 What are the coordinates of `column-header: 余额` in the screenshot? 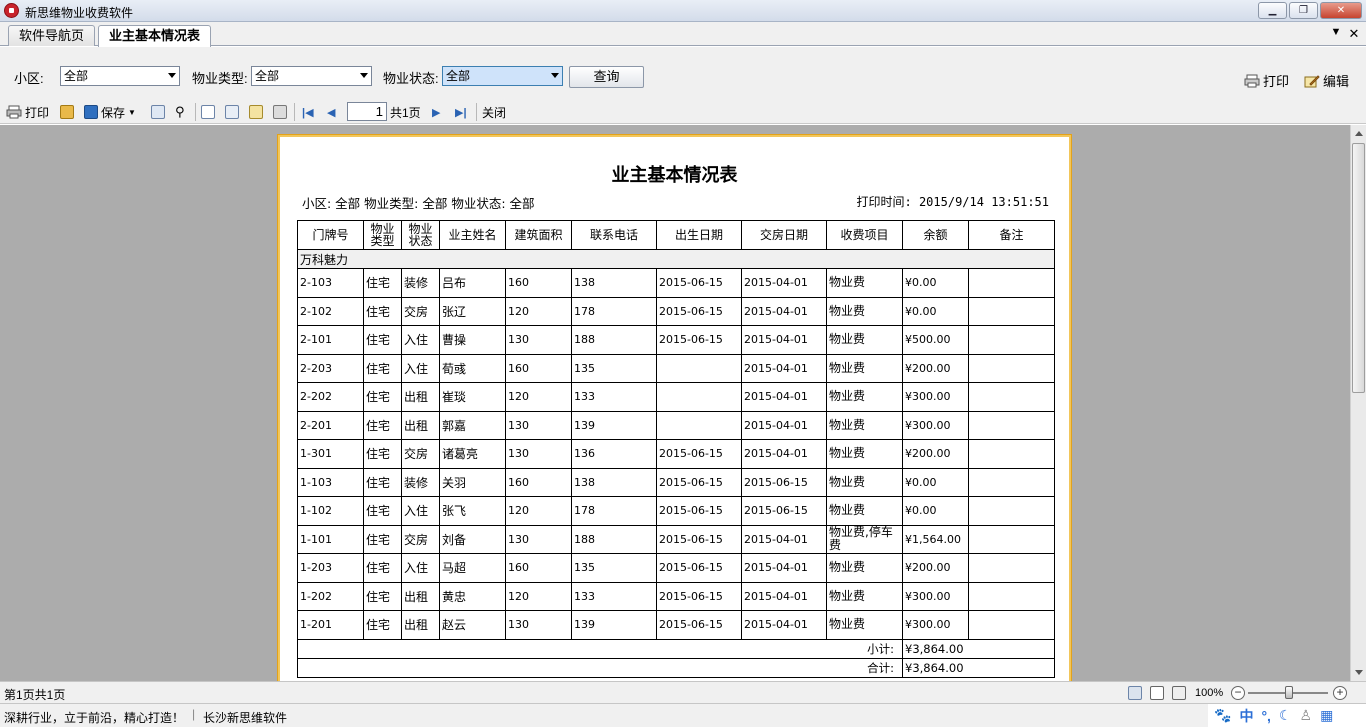 It's located at (935, 235).